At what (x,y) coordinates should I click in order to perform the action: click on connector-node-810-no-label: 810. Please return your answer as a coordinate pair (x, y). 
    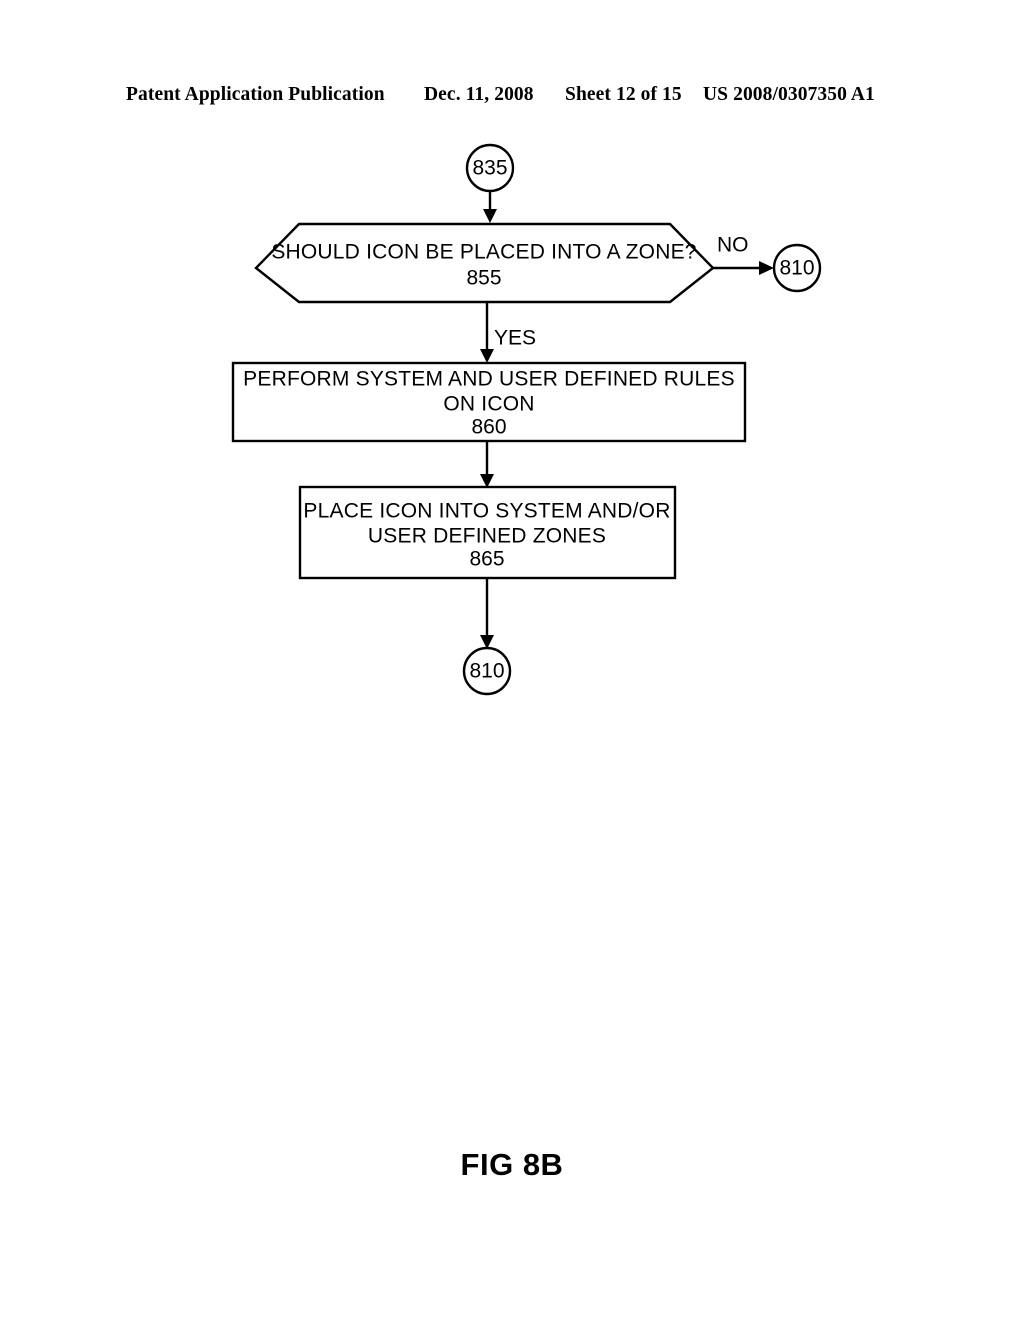
    Looking at the image, I should click on (796, 268).